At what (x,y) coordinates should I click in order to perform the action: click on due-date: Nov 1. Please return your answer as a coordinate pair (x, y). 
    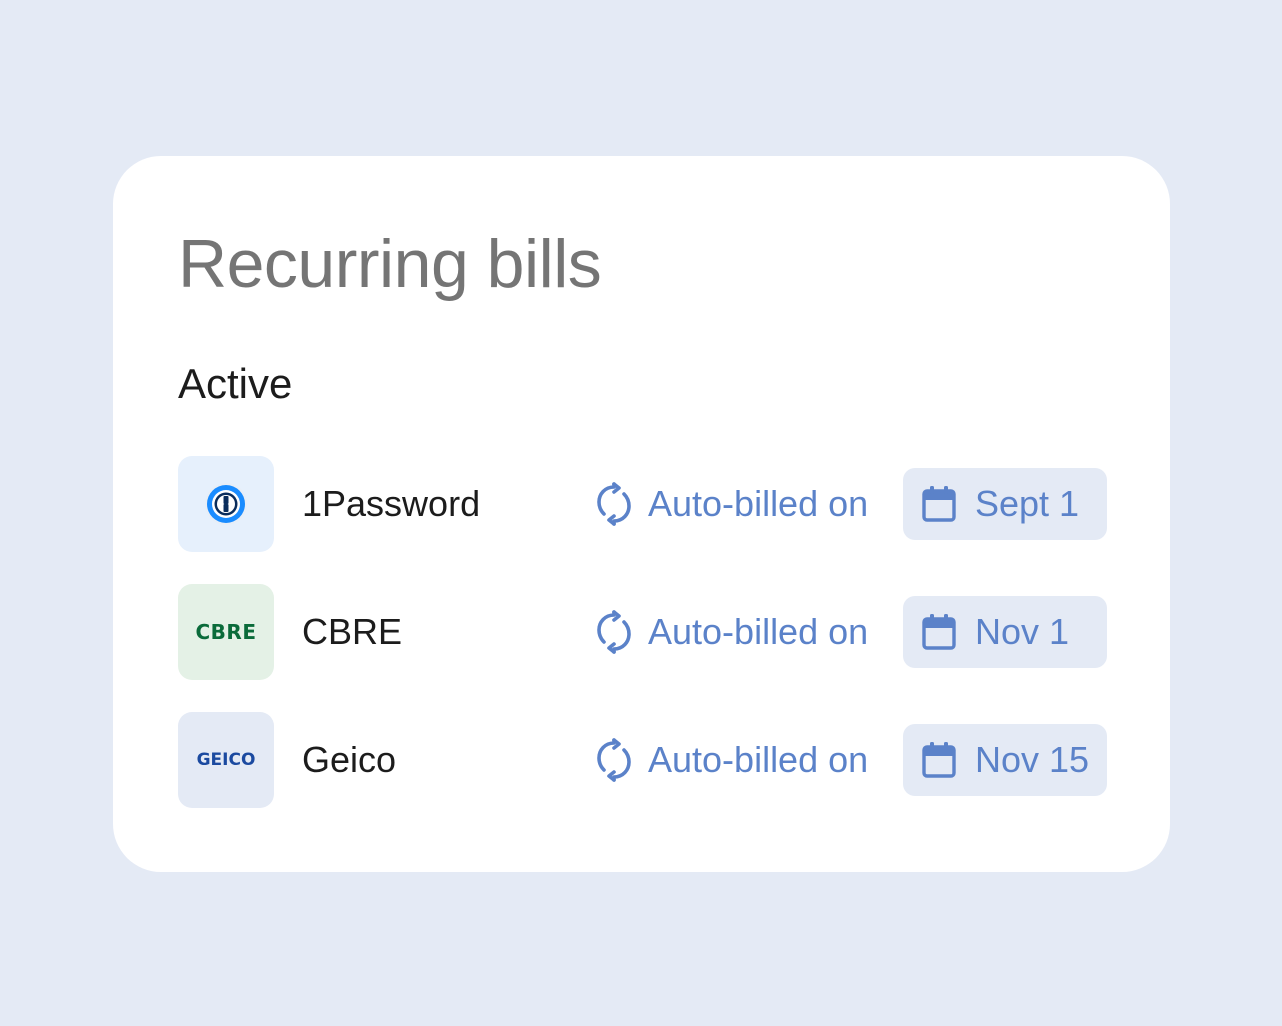
    Looking at the image, I should click on (1022, 631).